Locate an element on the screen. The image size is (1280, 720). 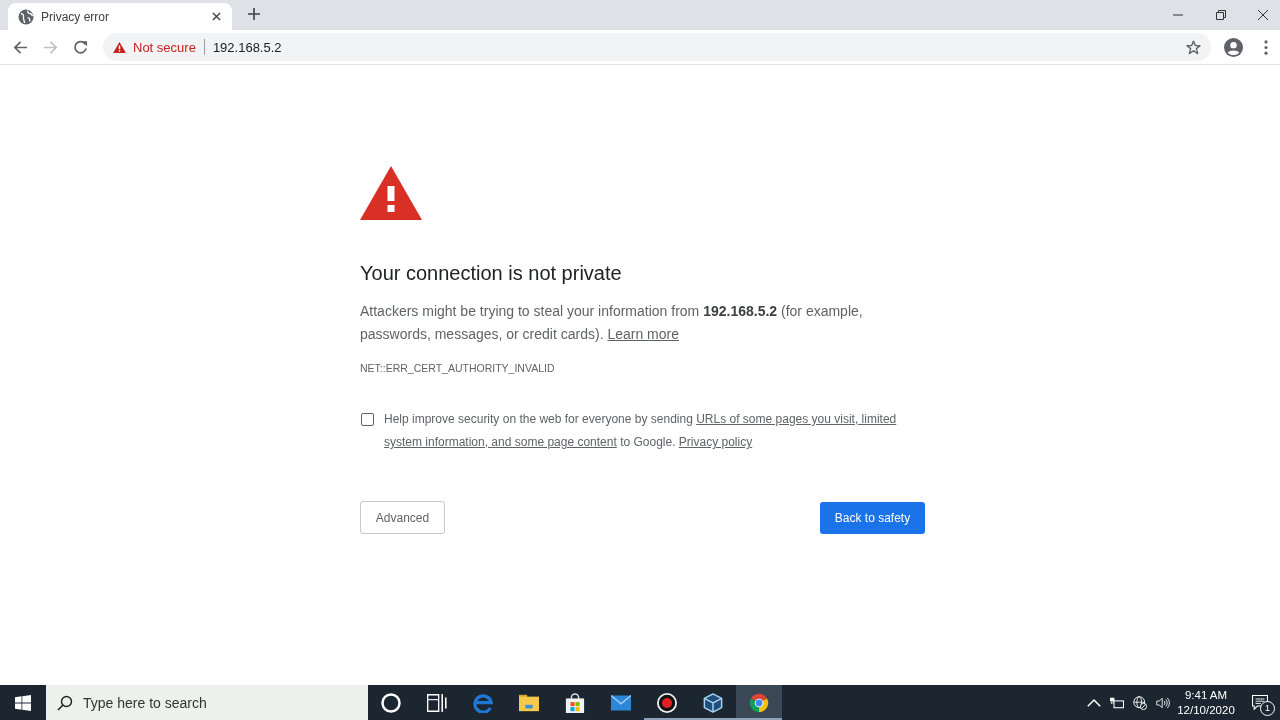
account-icon is located at coordinates (1233, 47).